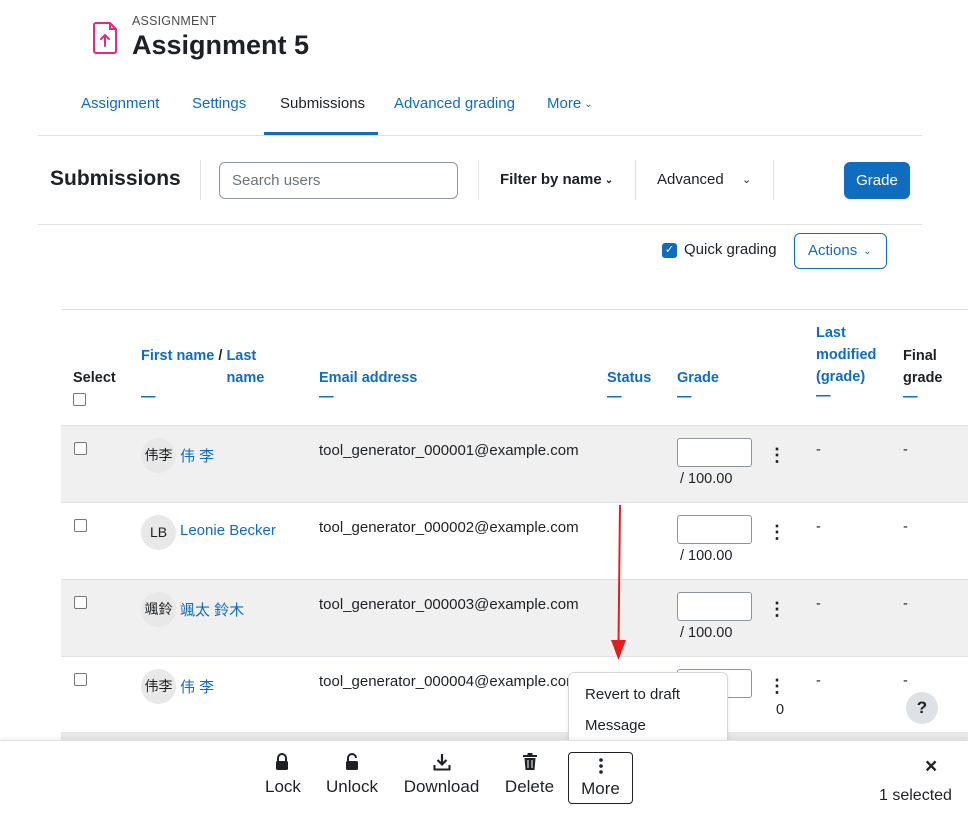 This screenshot has height=820, width=968. What do you see at coordinates (923, 367) in the screenshot?
I see `final-grade-label: Final grade` at bounding box center [923, 367].